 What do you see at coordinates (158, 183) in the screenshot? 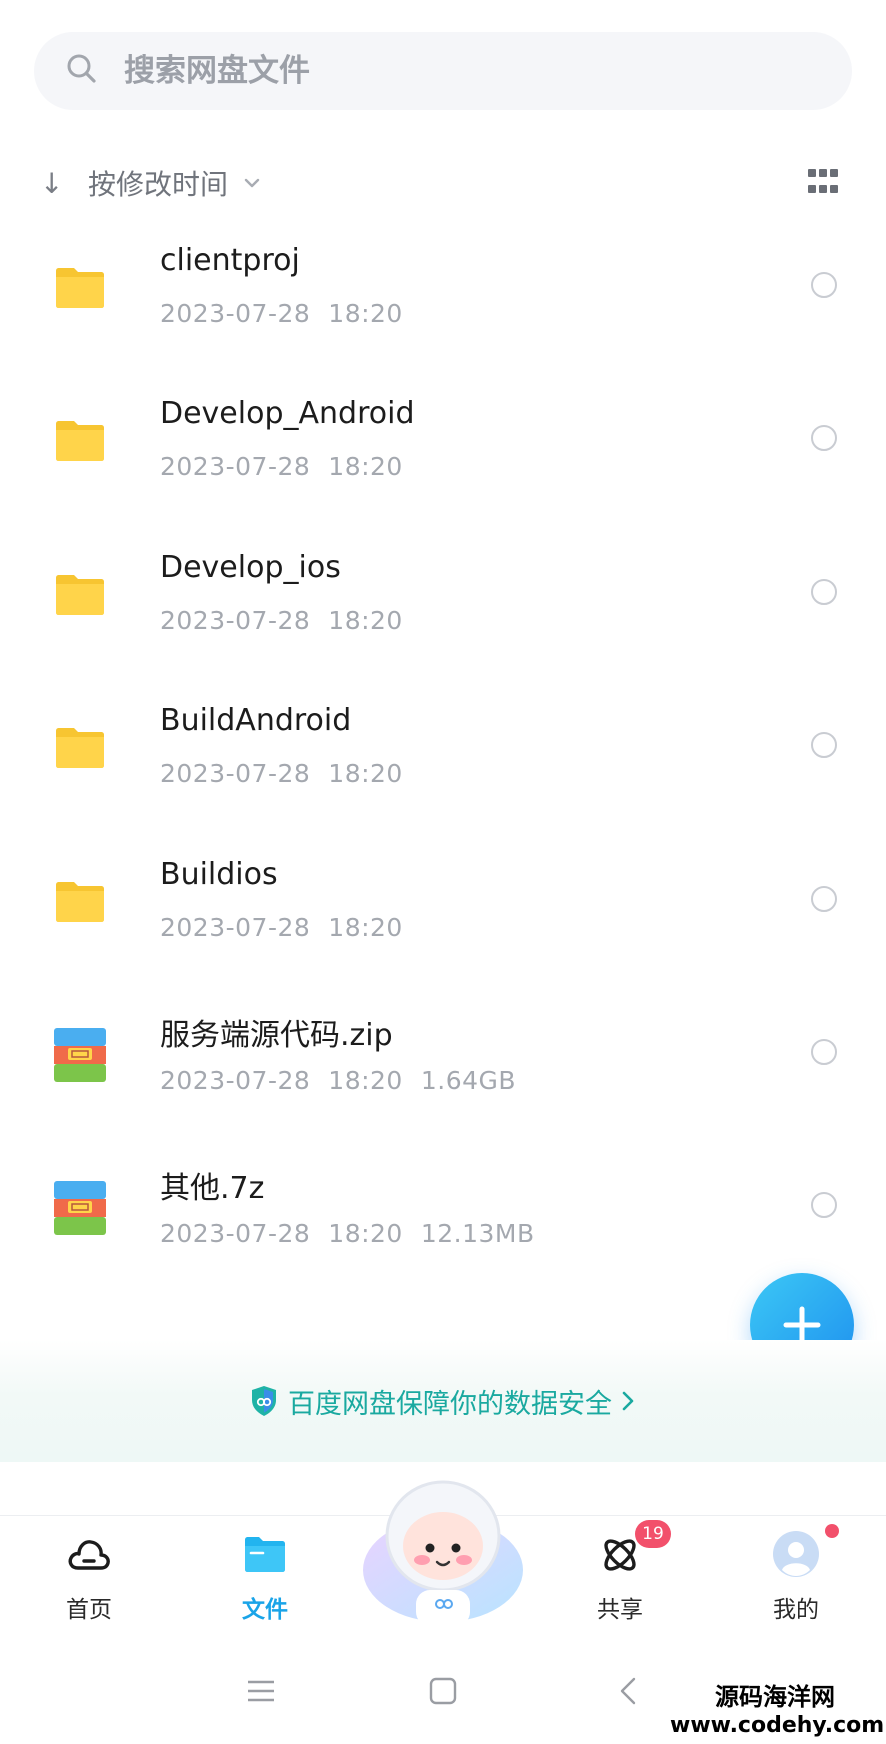
I see `sort-label: 按修改时间` at bounding box center [158, 183].